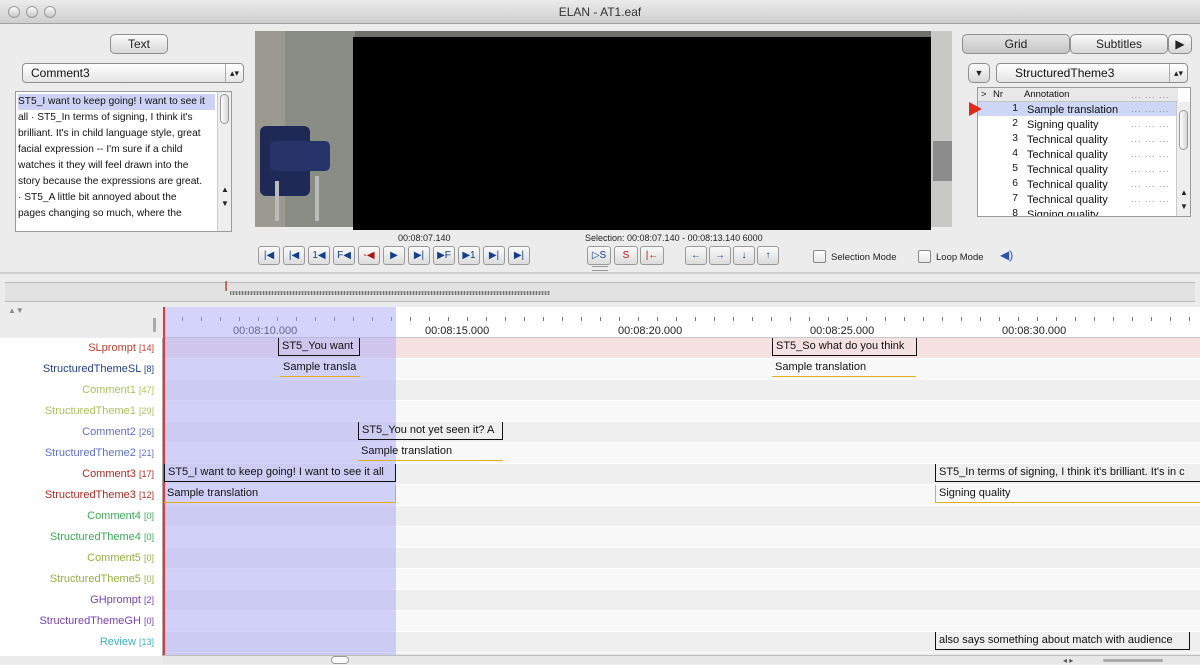  Describe the element at coordinates (77, 621) in the screenshot. I see `tier-name: StructuredThemeGH [0]` at that location.